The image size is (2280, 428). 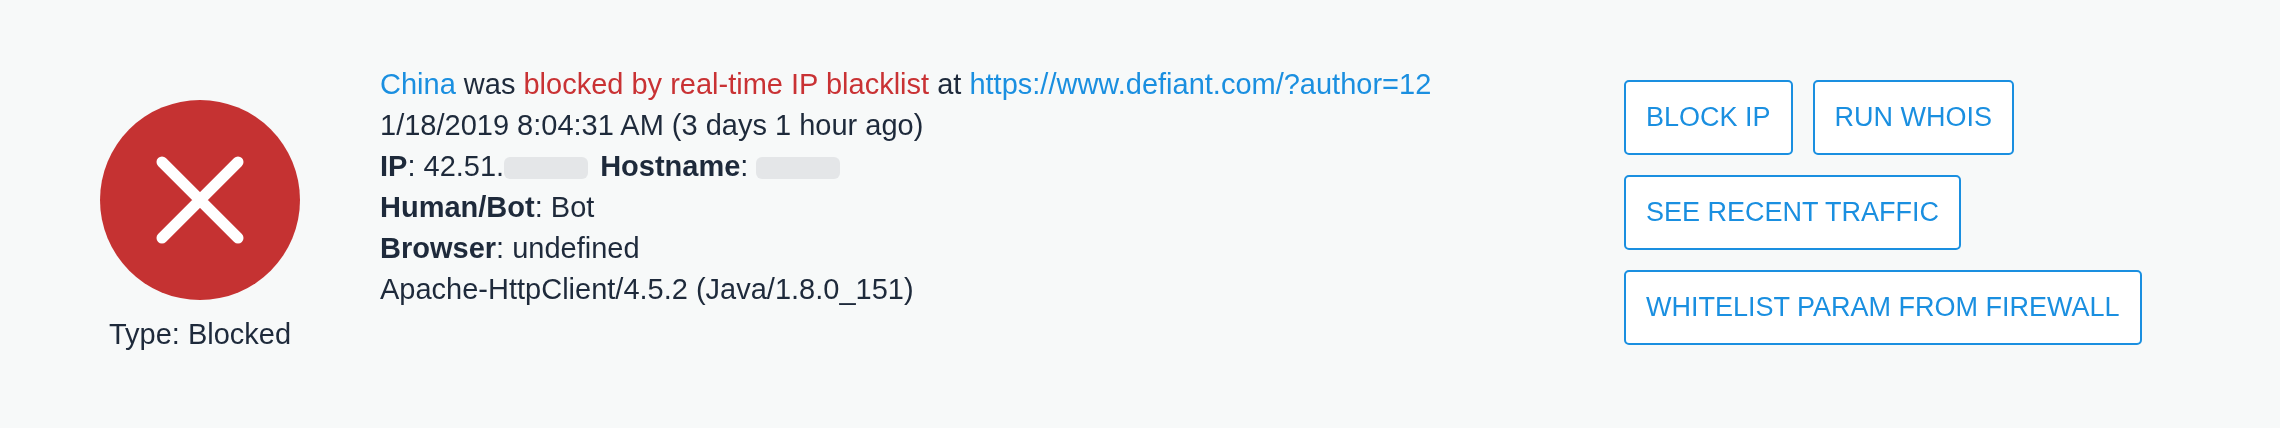 I want to click on ip-hostname: IP: 42.51. Hostname:, so click(x=1002, y=166).